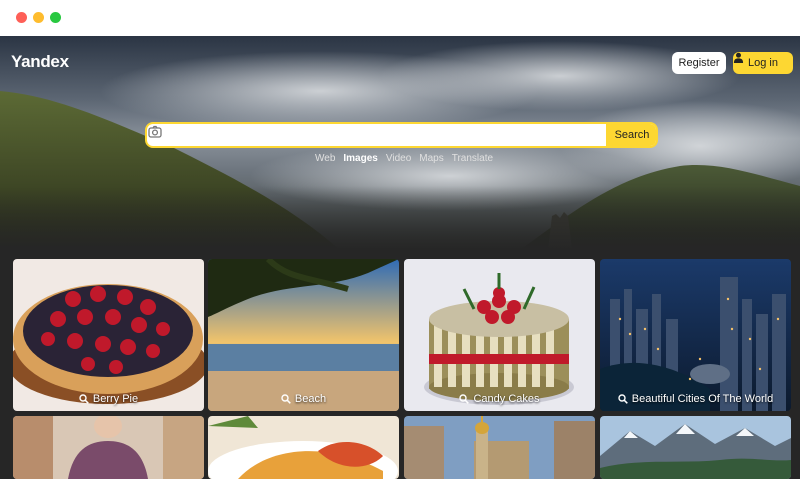 This screenshot has height=479, width=800. Describe the element at coordinates (699, 63) in the screenshot. I see `register-button: Register` at that location.